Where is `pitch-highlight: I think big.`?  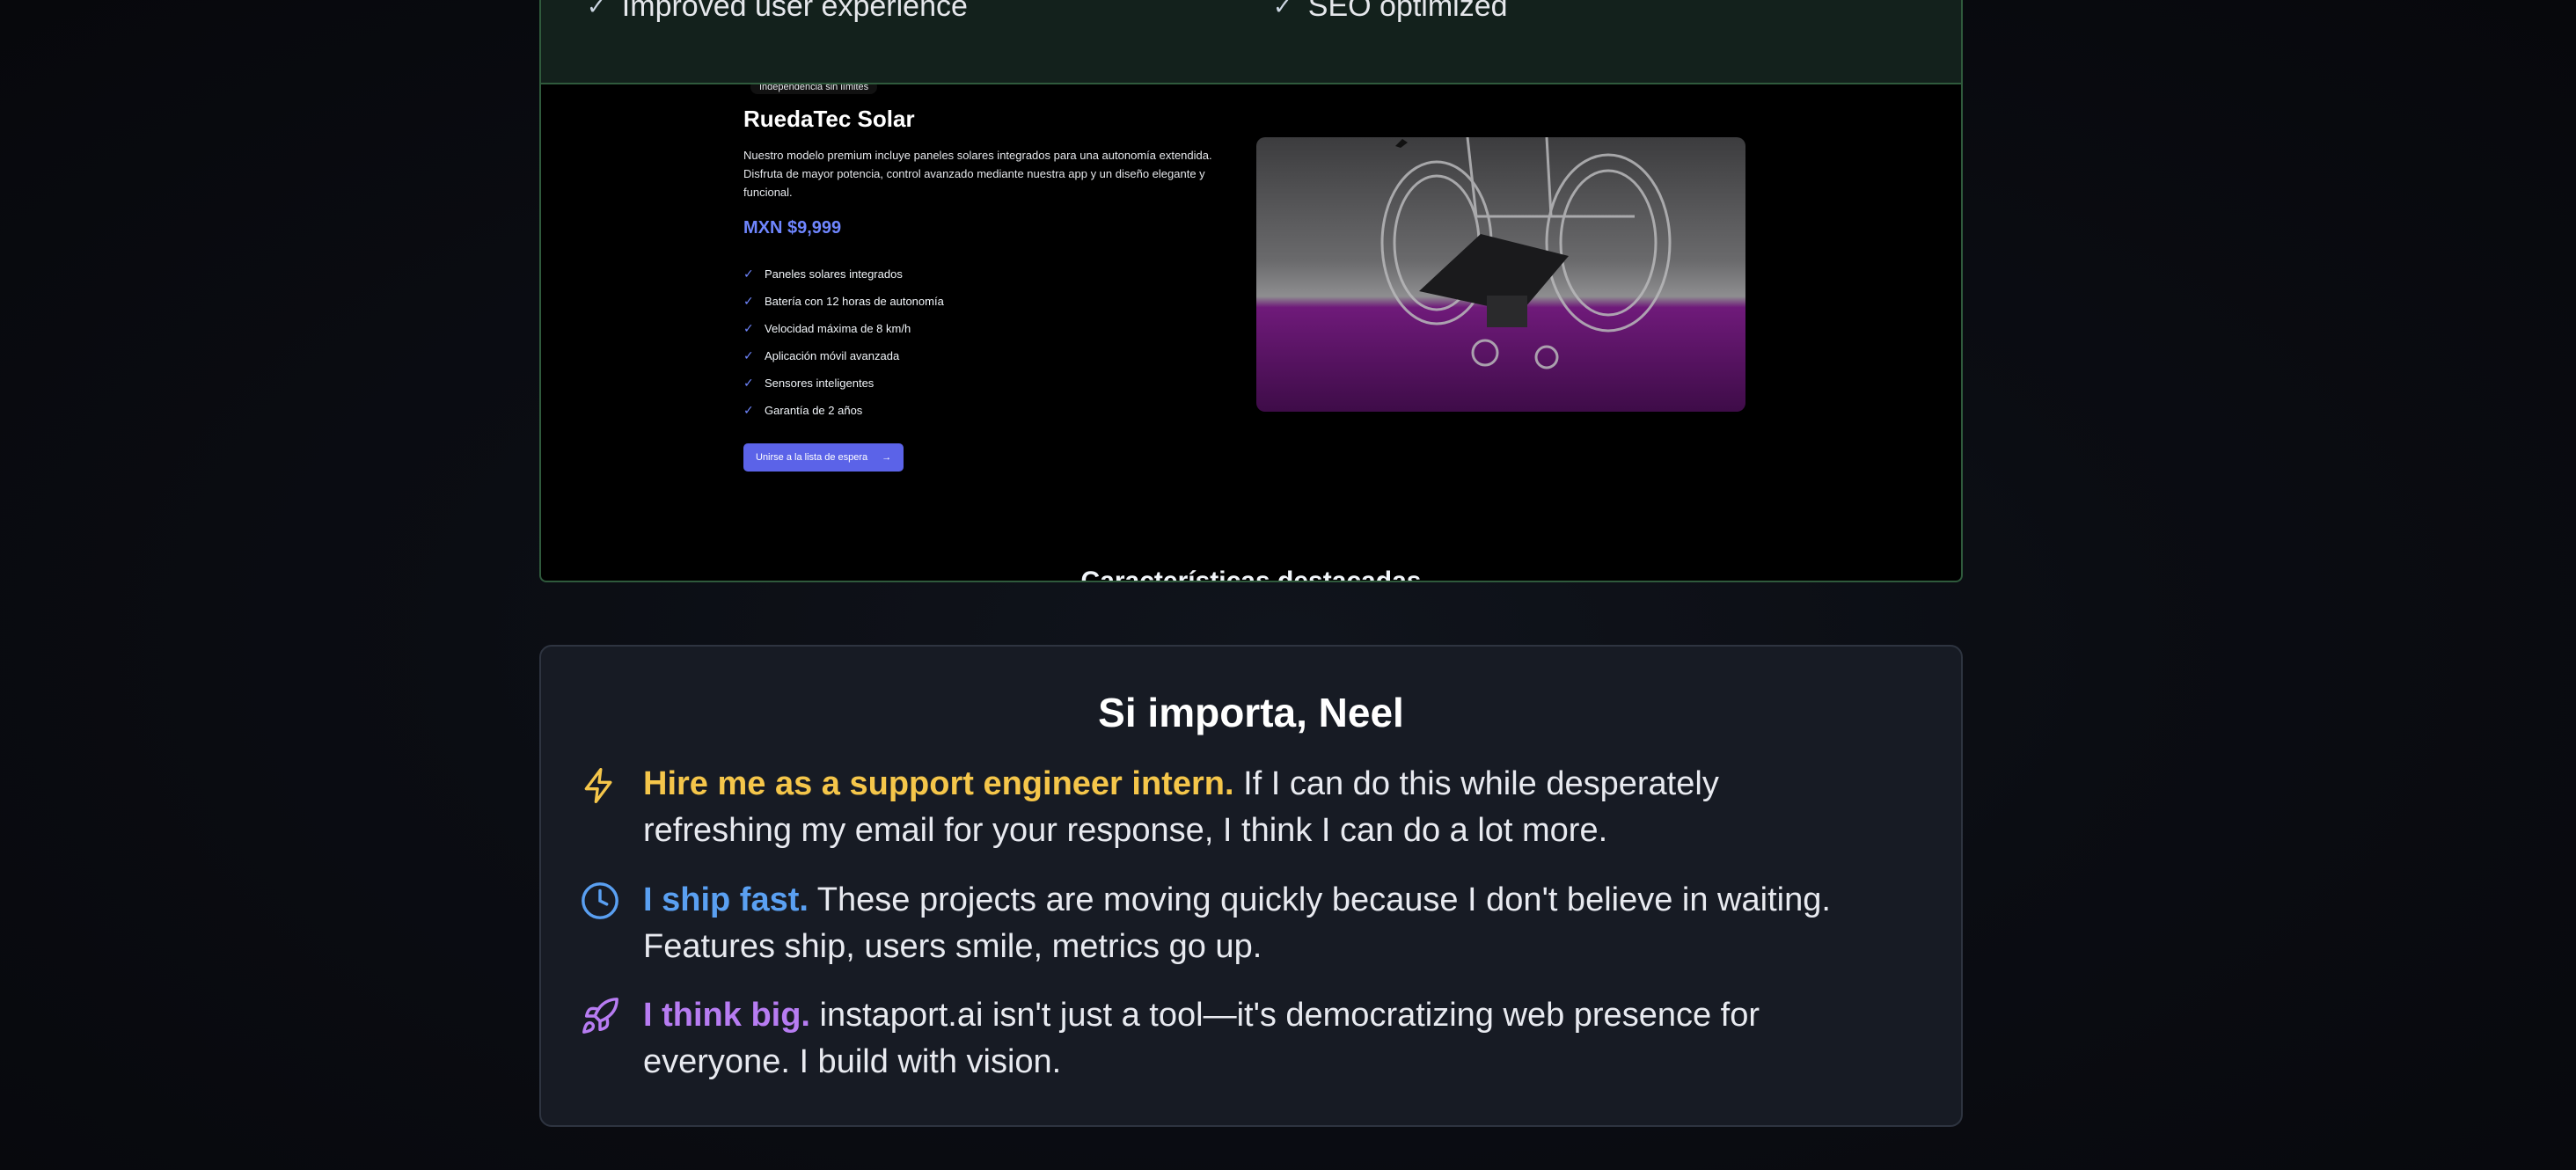
pitch-highlight: I think big. is located at coordinates (726, 1015).